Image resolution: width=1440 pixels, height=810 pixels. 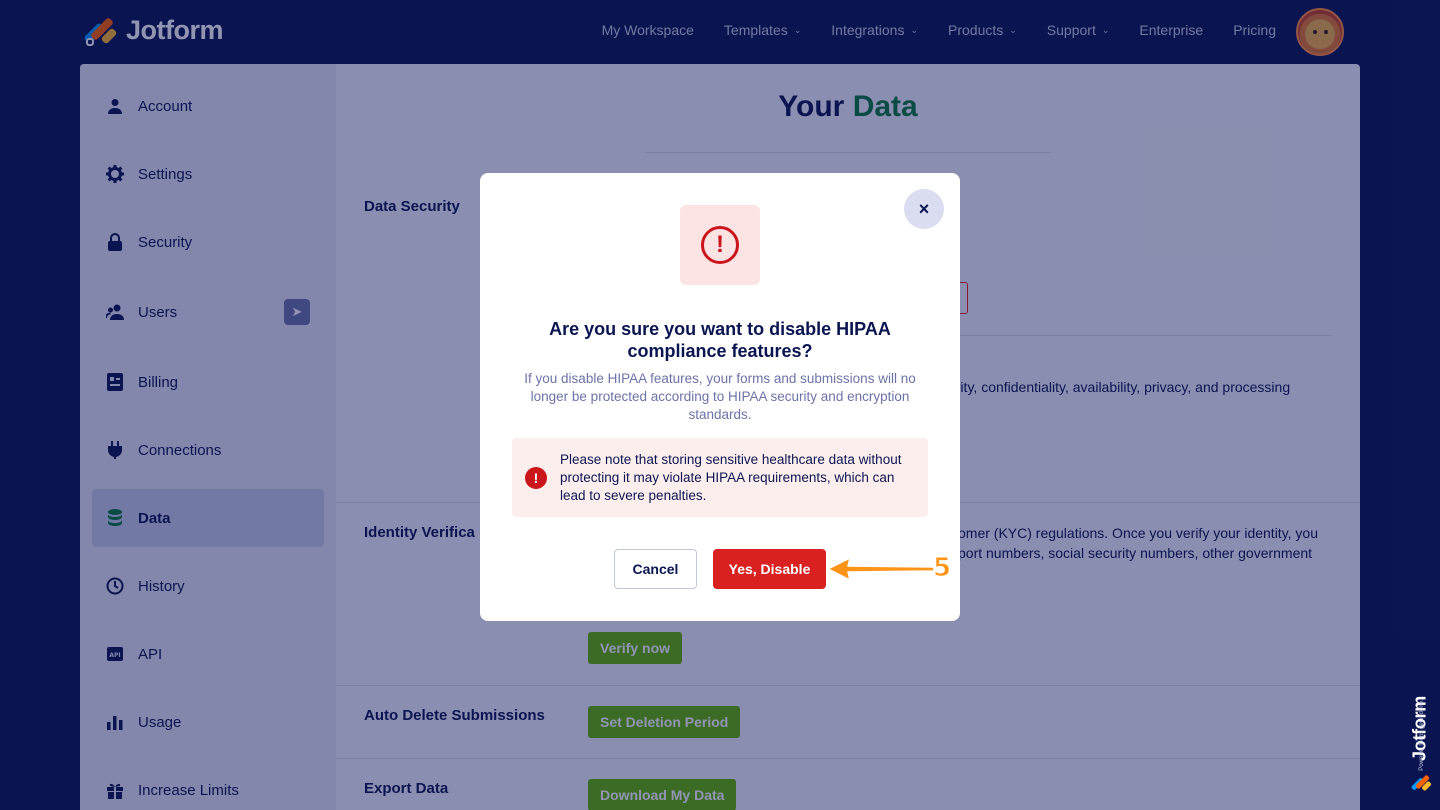 I want to click on annotation-arrow-icon, so click(x=881, y=569).